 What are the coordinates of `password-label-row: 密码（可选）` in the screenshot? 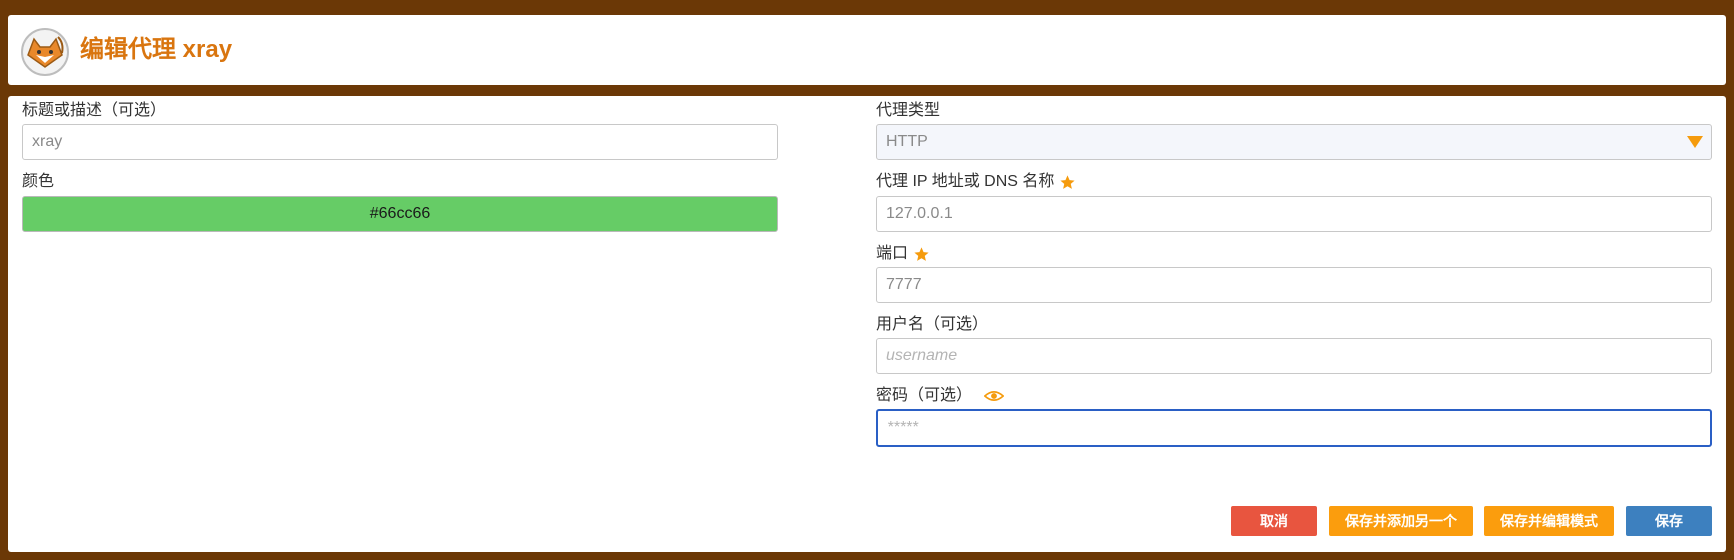 It's located at (940, 396).